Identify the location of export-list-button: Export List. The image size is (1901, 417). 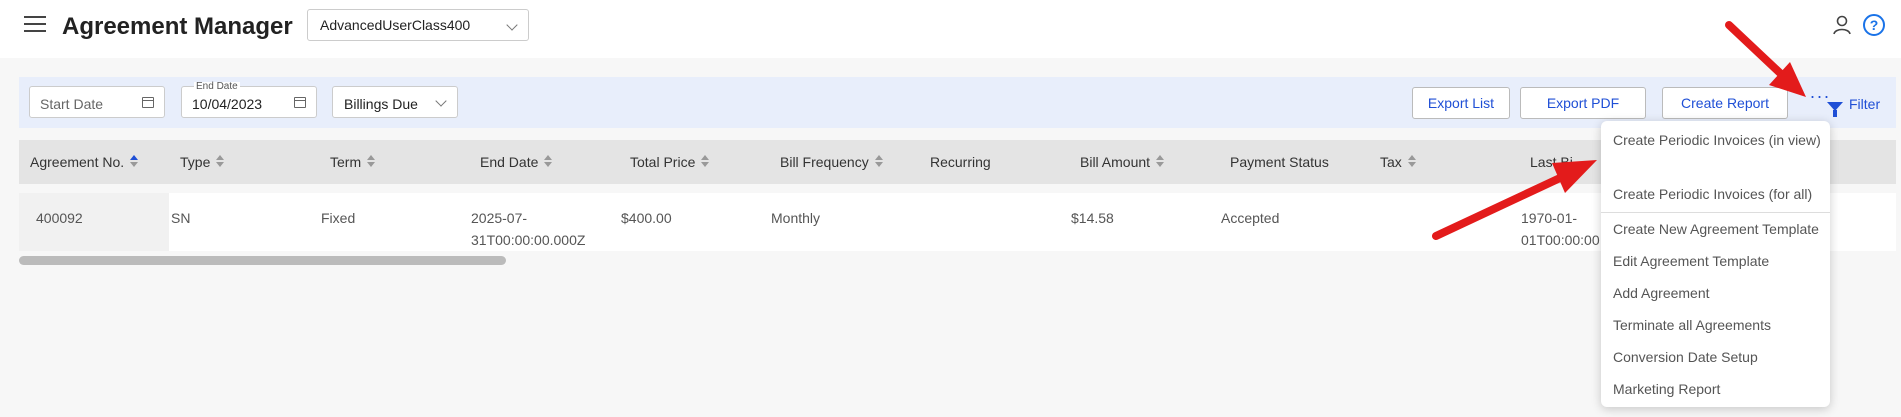
(1461, 103).